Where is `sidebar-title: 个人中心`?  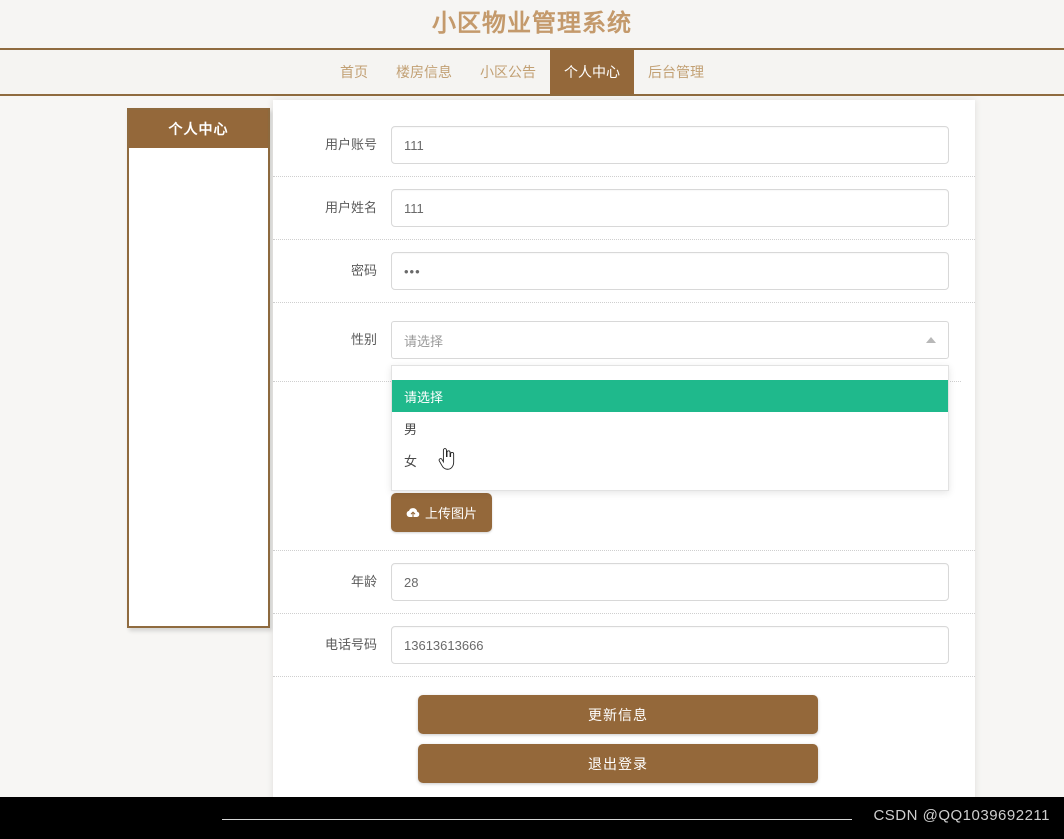 sidebar-title: 个人中心 is located at coordinates (198, 129).